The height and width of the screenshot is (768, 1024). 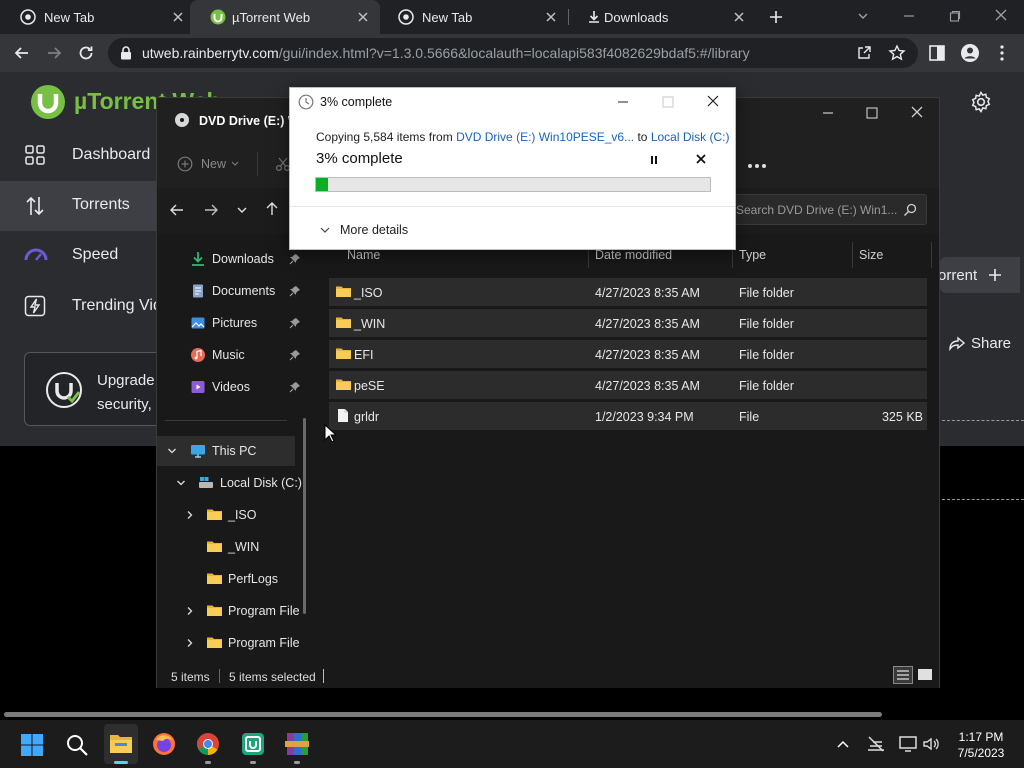 I want to click on details-view-icon, so click(x=903, y=675).